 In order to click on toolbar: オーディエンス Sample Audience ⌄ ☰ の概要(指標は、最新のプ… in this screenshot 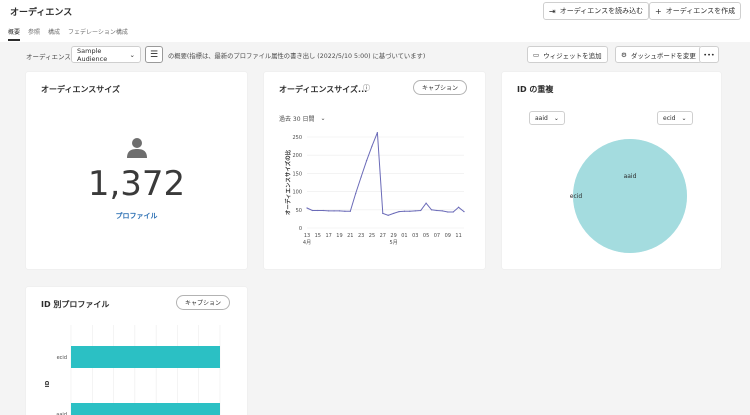, I will do `click(375, 56)`.